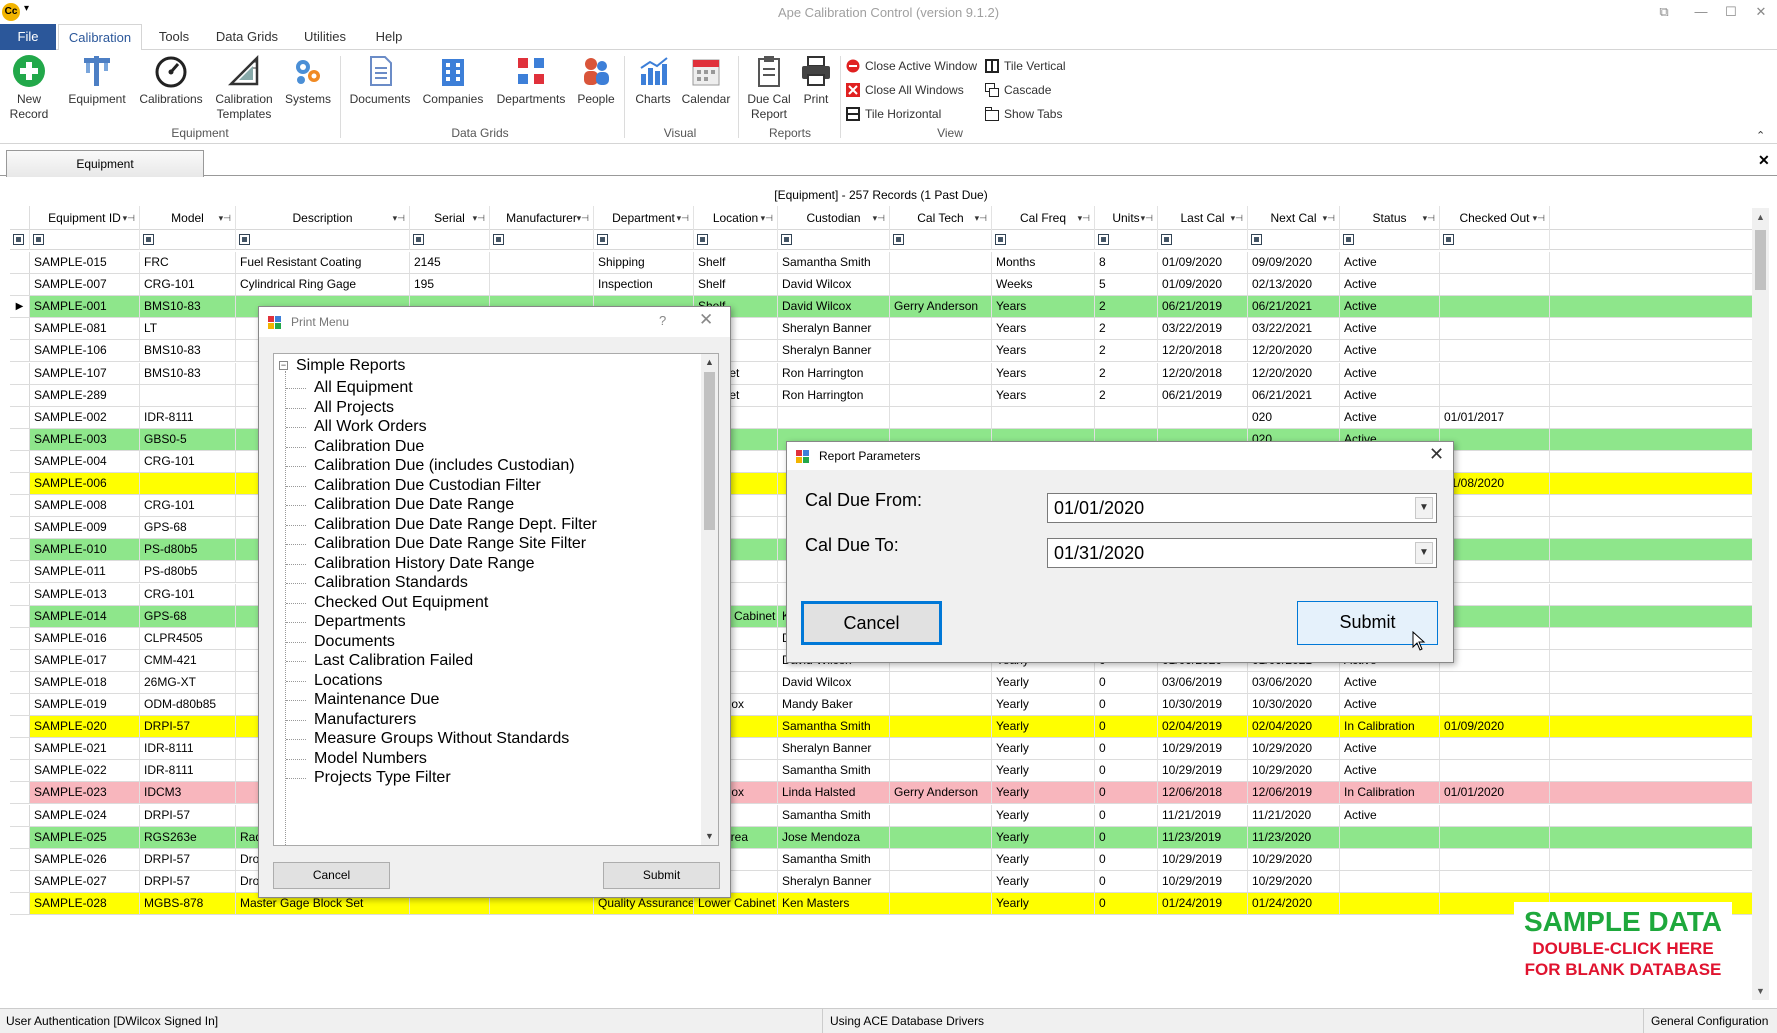 This screenshot has height=1033, width=1777. Describe the element at coordinates (834, 218) in the screenshot. I see `column-header-custodian: Custodian ▾⊣` at that location.